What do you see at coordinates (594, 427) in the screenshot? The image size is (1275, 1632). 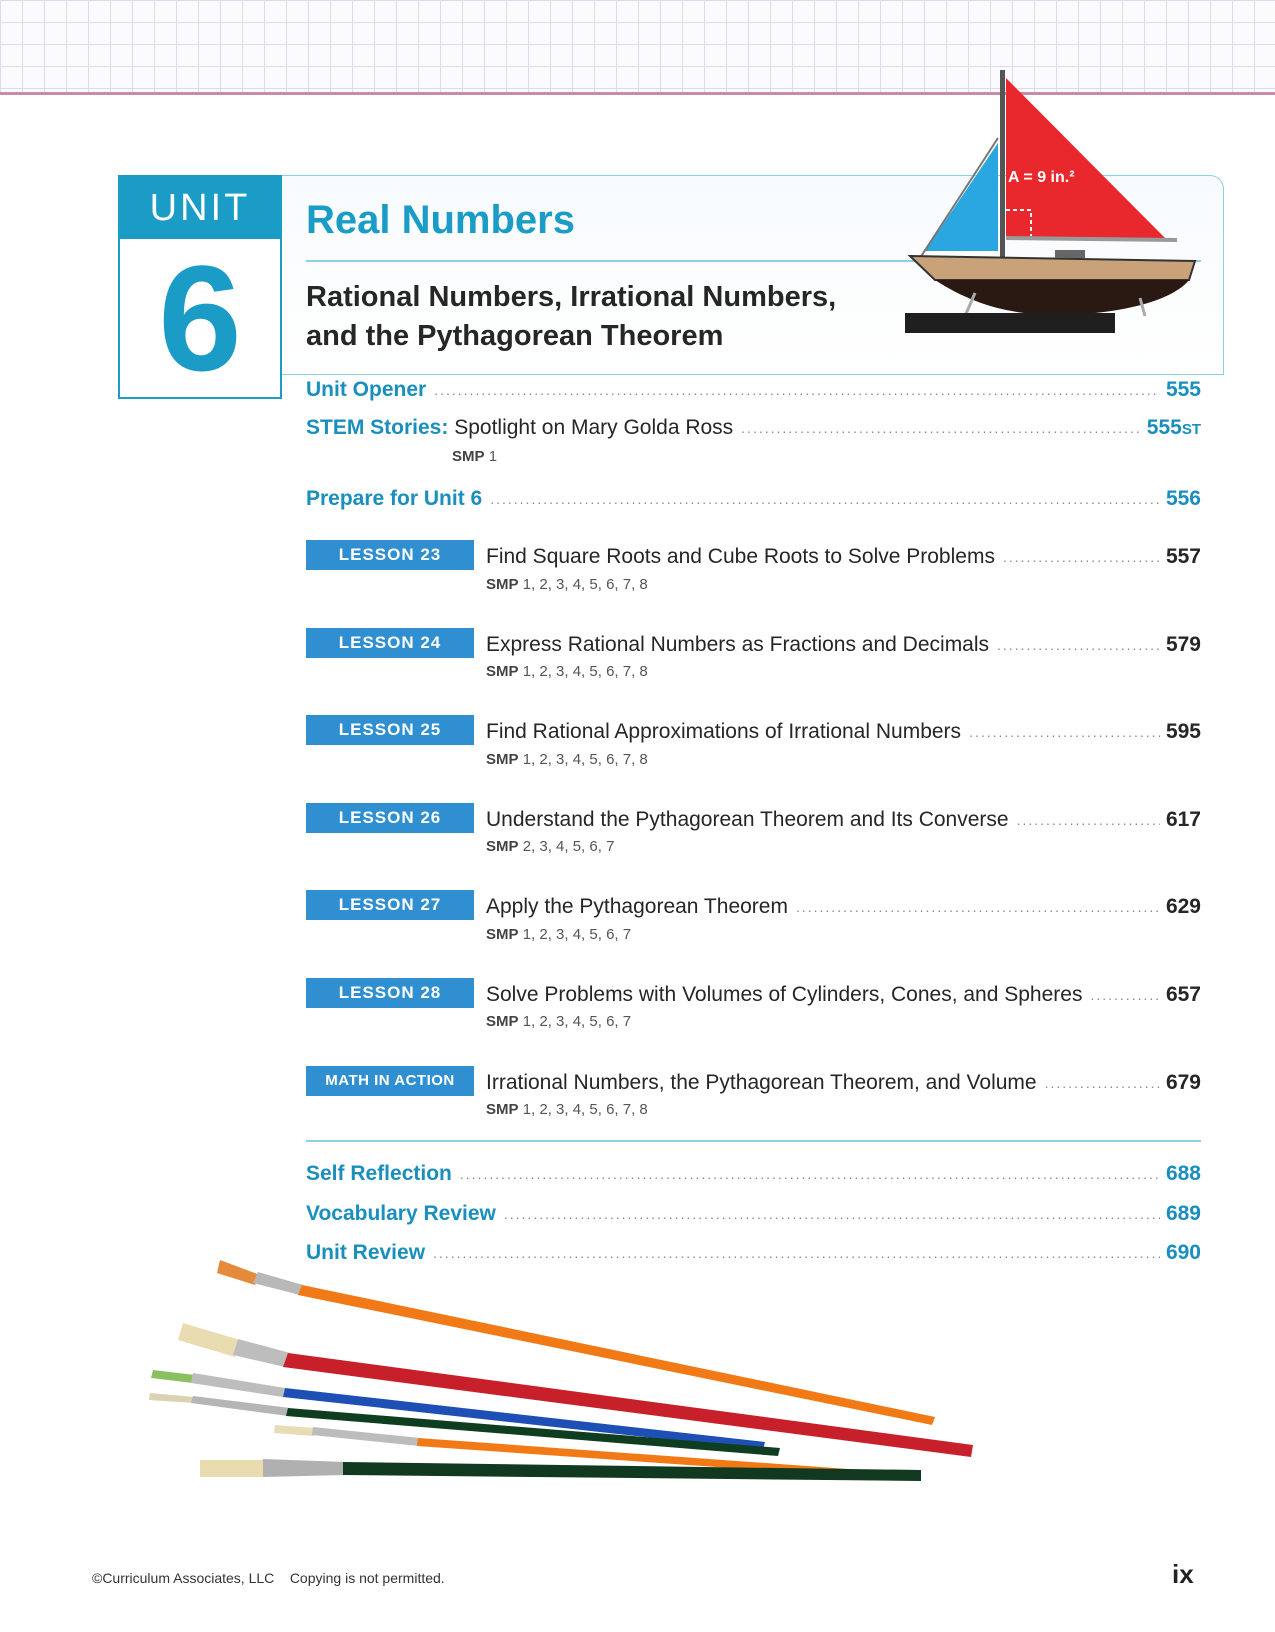 I see `stem-title: Spotlight on Mary Golda Ross` at bounding box center [594, 427].